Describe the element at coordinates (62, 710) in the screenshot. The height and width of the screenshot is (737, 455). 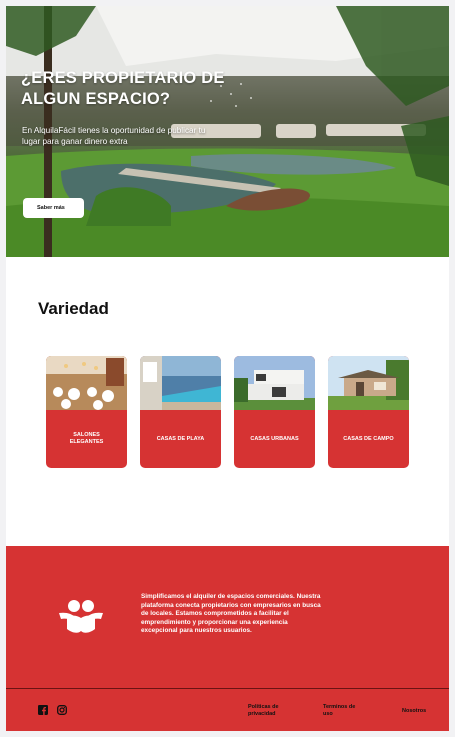
I see `instagram-icon` at that location.